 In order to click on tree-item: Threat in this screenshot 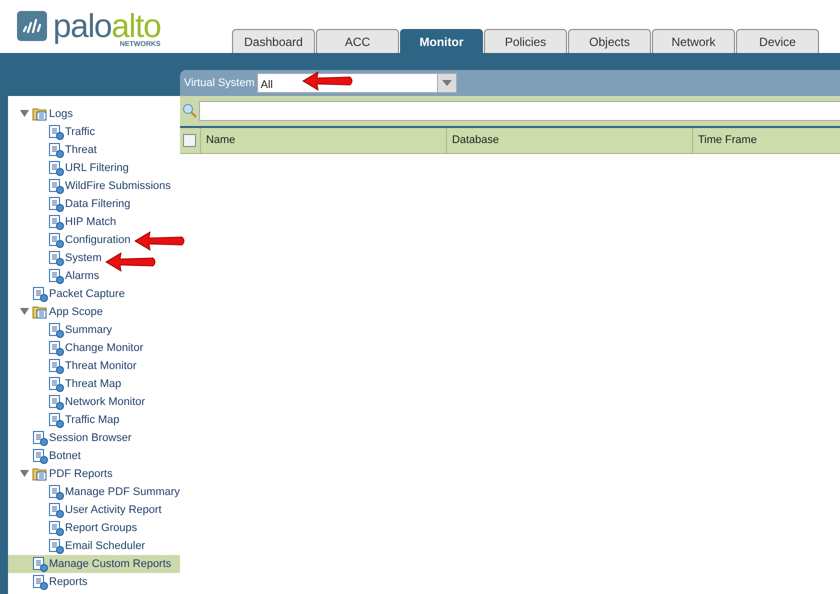, I will do `click(64, 150)`.